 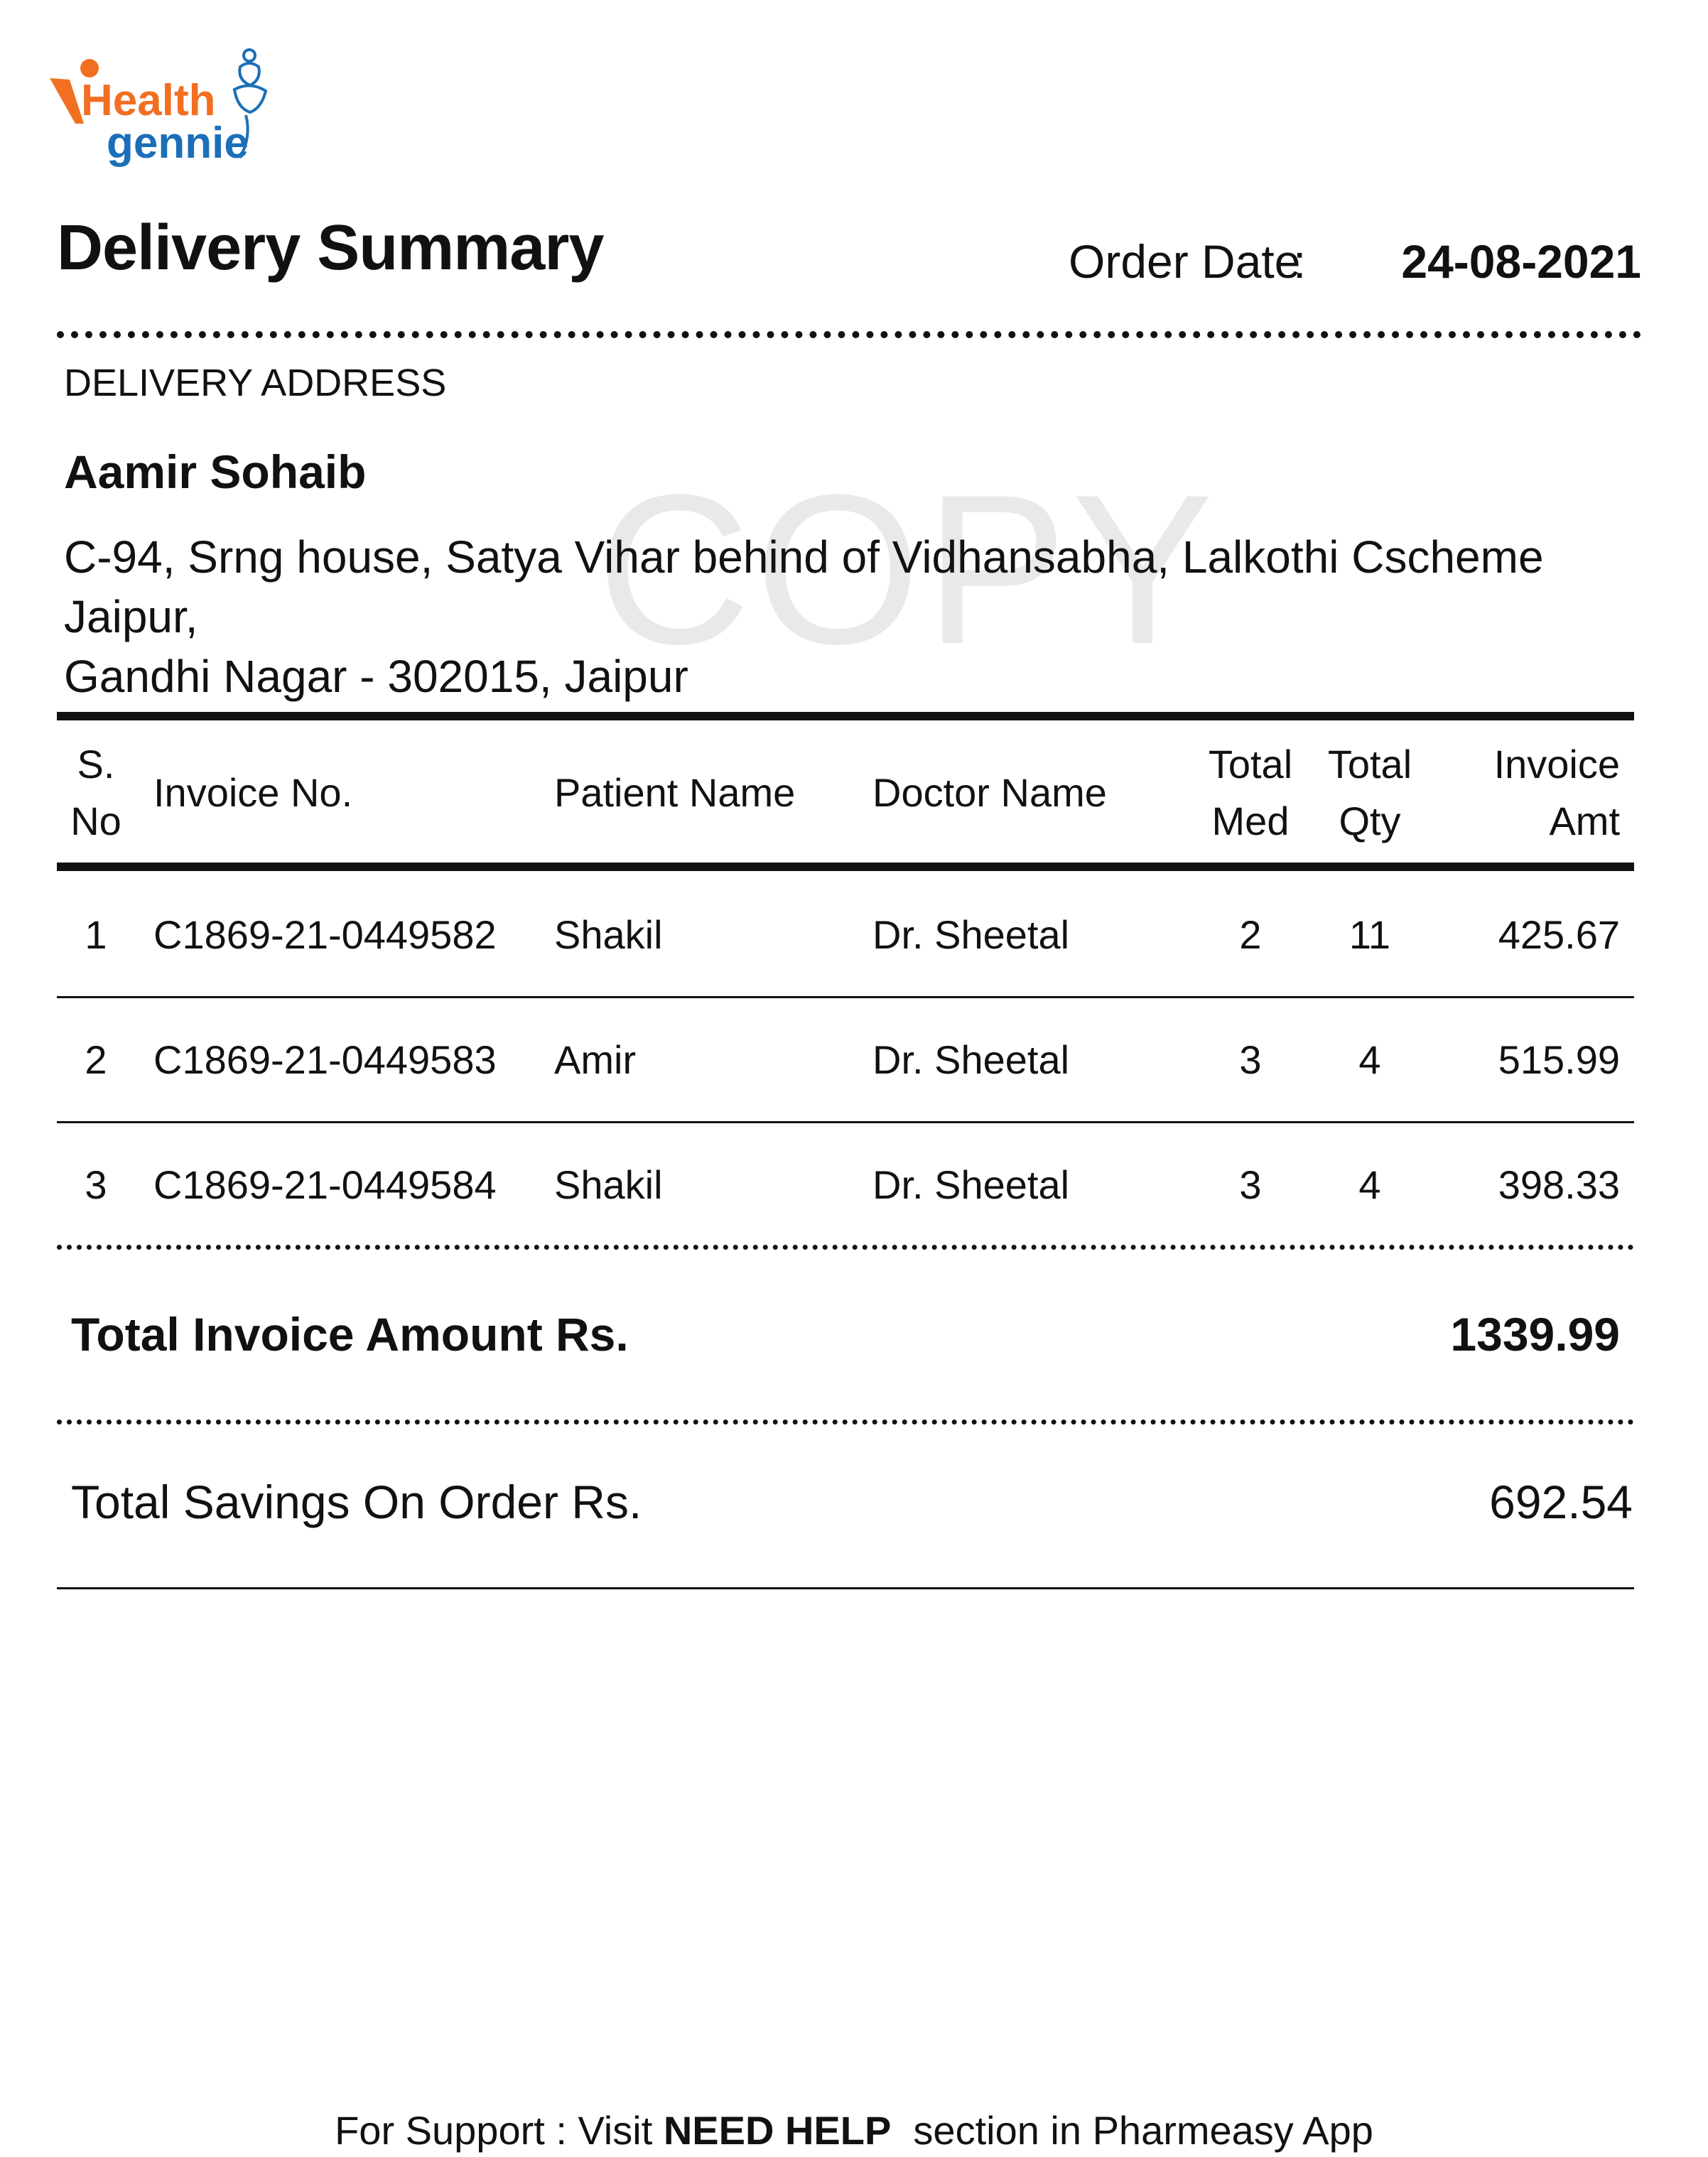 I want to click on header-patient-name: Patient Name, so click(x=675, y=793).